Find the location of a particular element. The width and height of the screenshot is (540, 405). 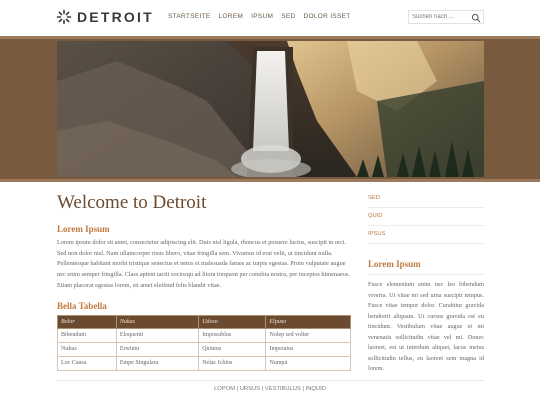

page-title: Welcome to Detroit is located at coordinates (132, 202).